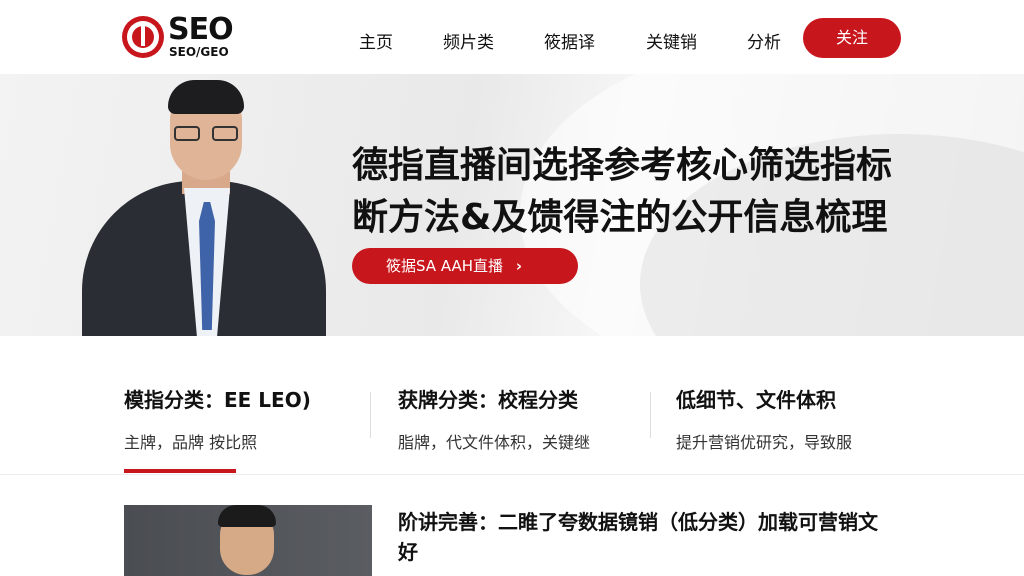 The height and width of the screenshot is (576, 1024). What do you see at coordinates (143, 37) in the screenshot?
I see `logo-icon` at bounding box center [143, 37].